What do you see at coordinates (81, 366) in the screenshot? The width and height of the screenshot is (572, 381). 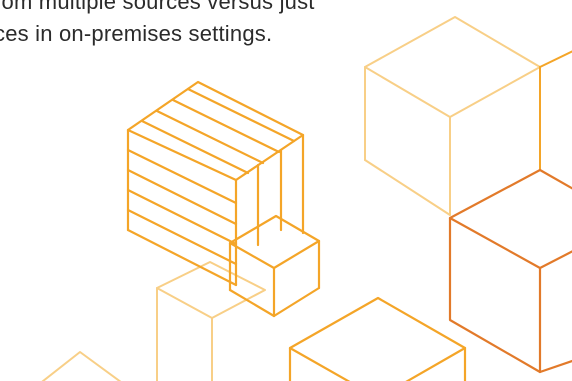 I see `light-cube-bottom-left-icon` at bounding box center [81, 366].